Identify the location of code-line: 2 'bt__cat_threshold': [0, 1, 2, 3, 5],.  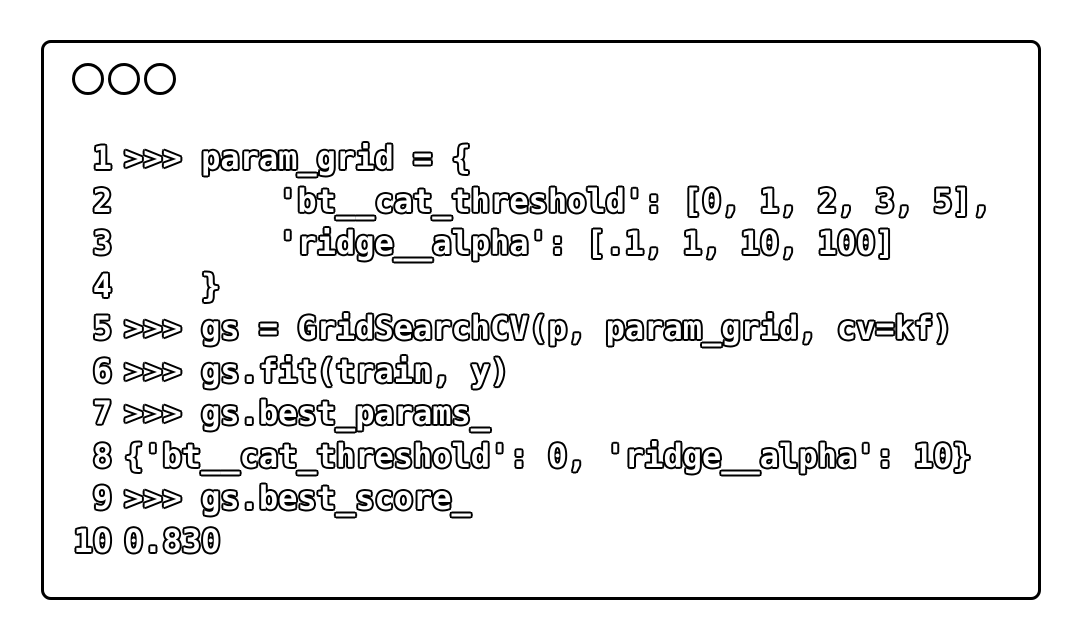
(531, 201).